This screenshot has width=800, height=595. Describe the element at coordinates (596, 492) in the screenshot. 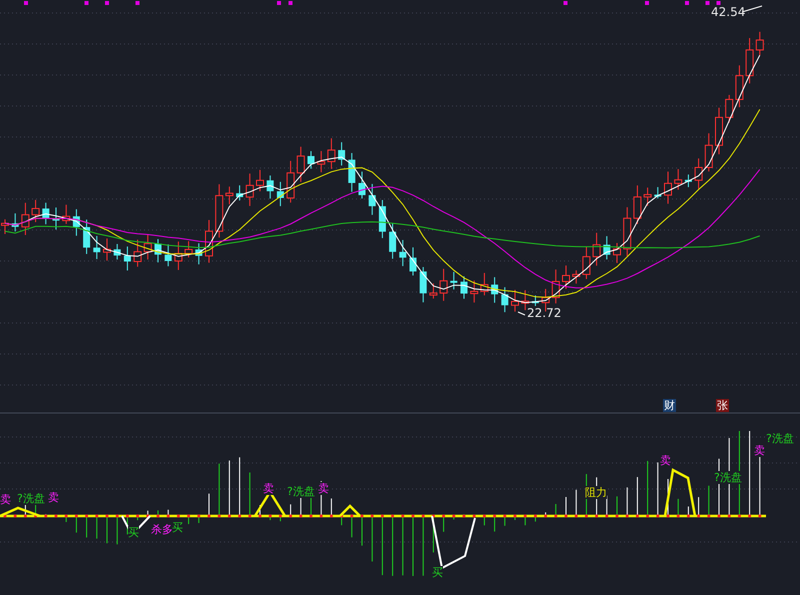

I see `signal-label: 阻力` at that location.